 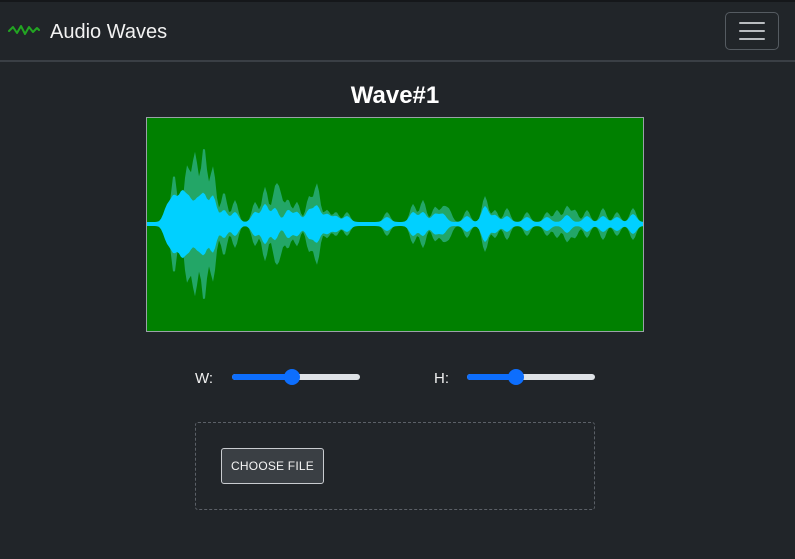 What do you see at coordinates (204, 378) in the screenshot?
I see `width-slider-label: W:` at bounding box center [204, 378].